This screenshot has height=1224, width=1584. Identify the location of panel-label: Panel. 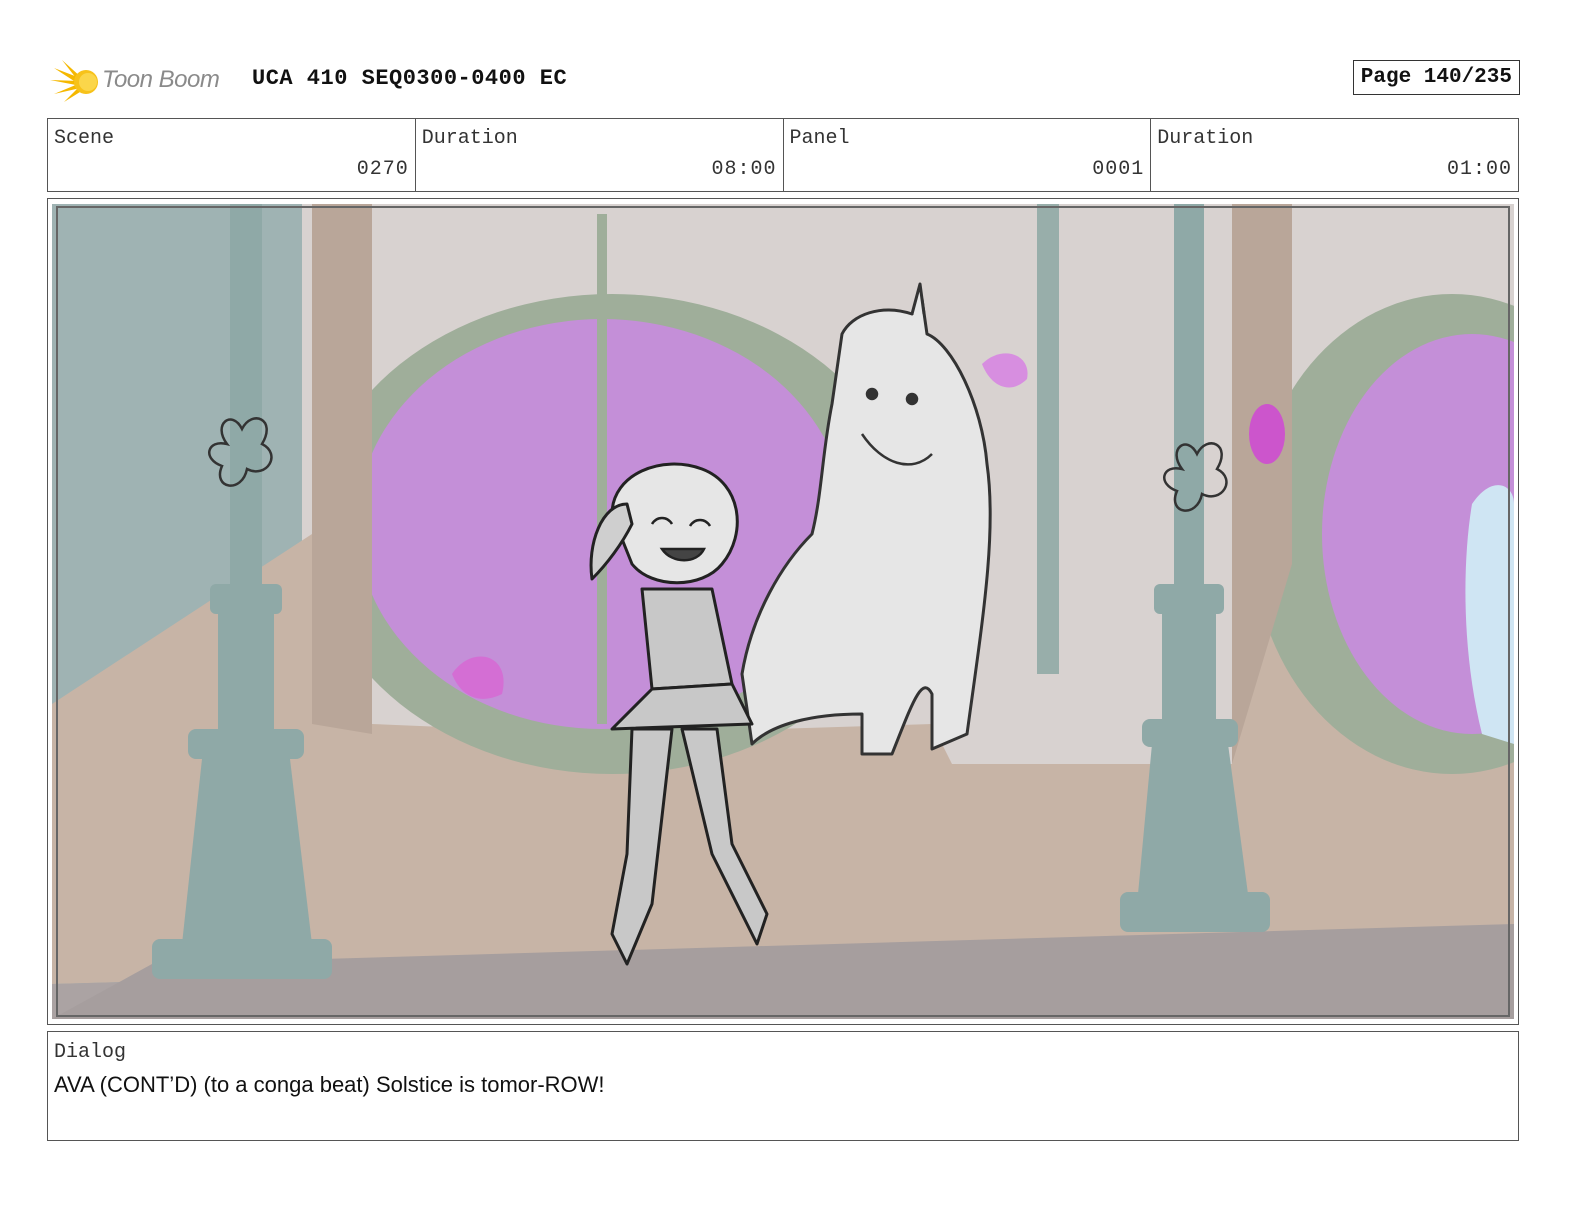
(819, 138).